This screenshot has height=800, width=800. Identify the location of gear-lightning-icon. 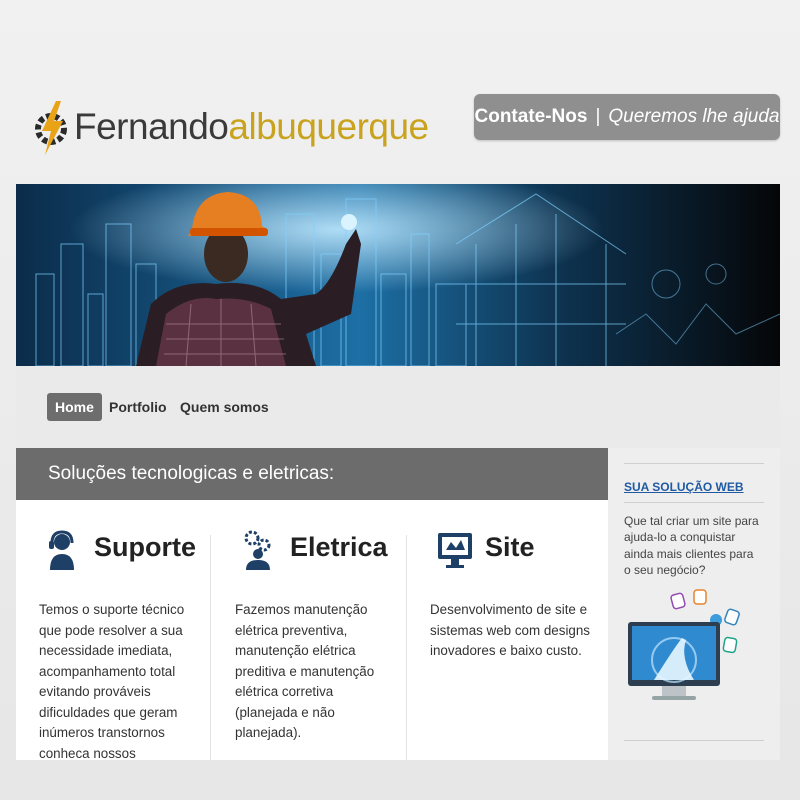
(51, 128).